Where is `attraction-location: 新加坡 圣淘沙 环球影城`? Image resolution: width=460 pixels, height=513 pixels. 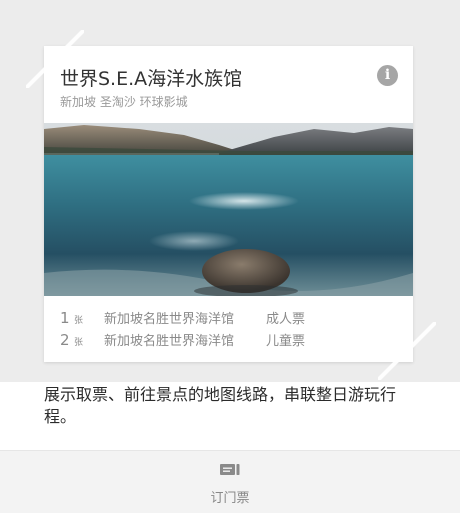 attraction-location: 新加坡 圣淘沙 环球影城 is located at coordinates (124, 102).